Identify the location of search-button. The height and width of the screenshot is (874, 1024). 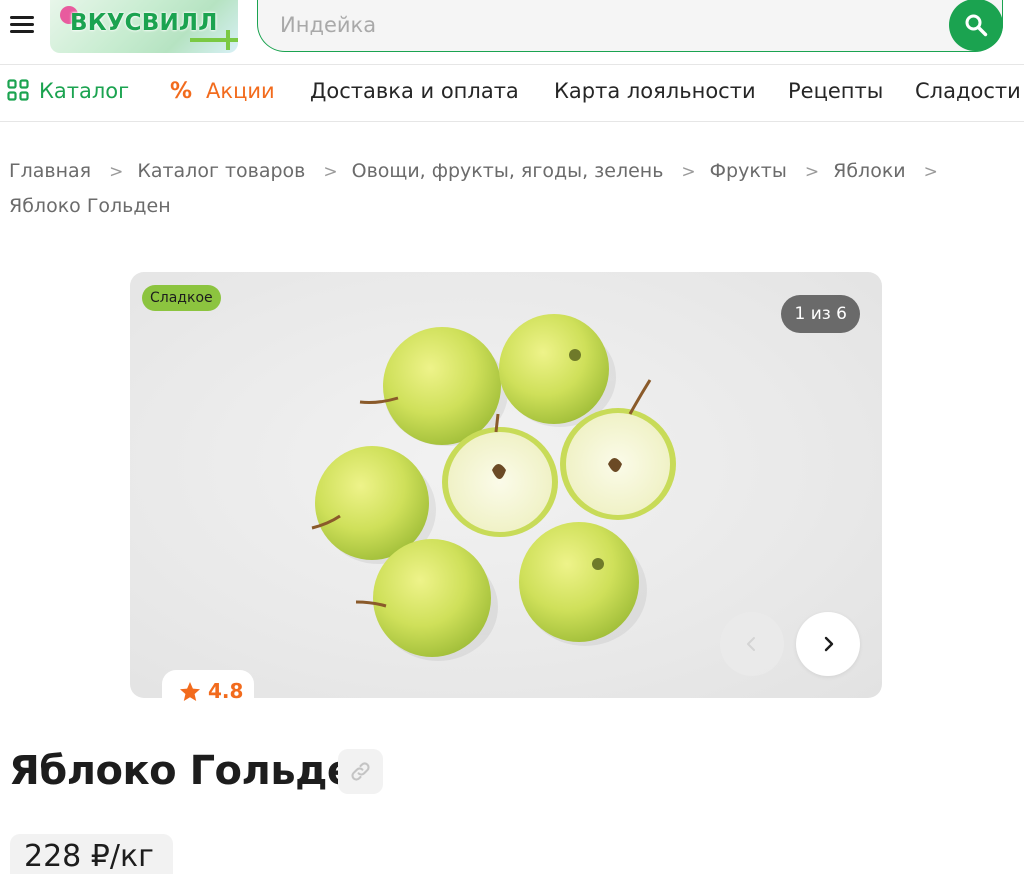
(976, 25).